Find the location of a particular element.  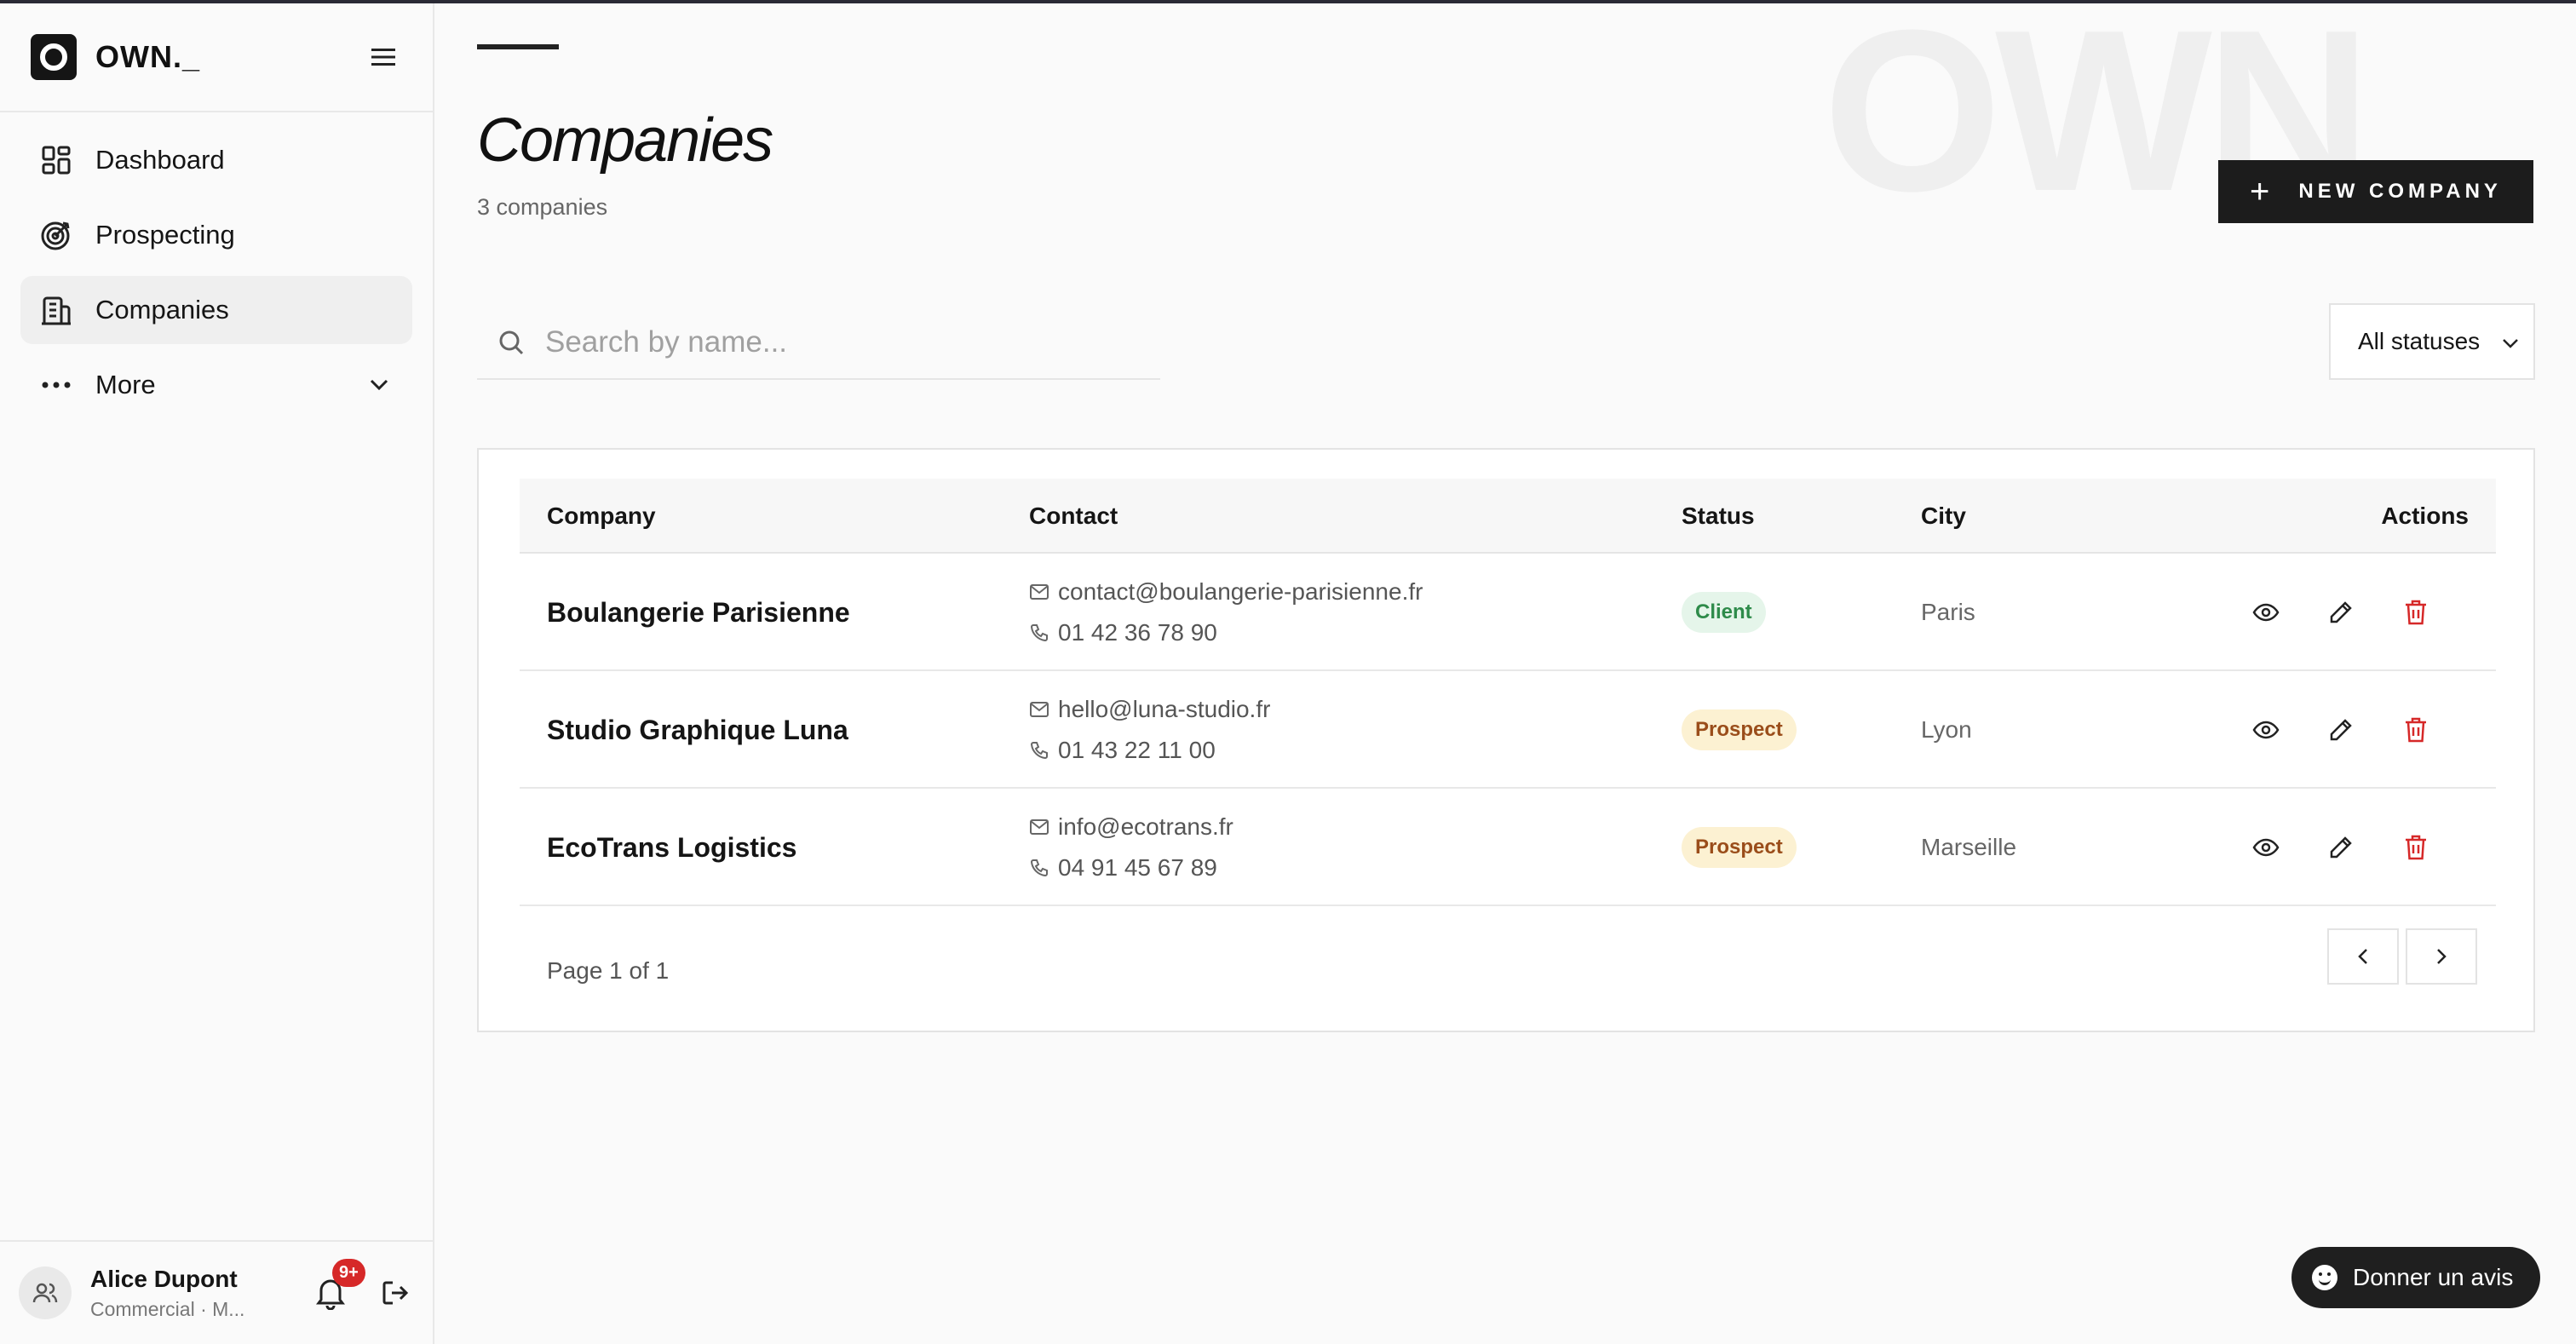

pagination-info: Page 1 of 1 is located at coordinates (608, 970).